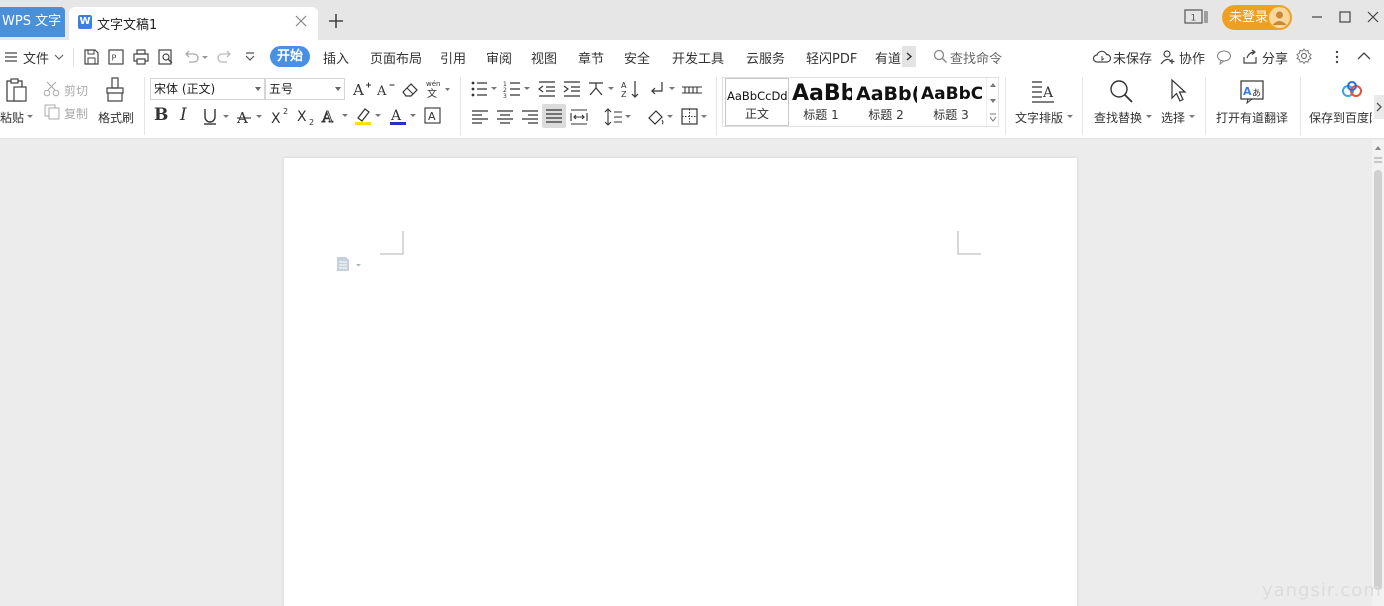  I want to click on find-replace-button: 查找替换, so click(1118, 117).